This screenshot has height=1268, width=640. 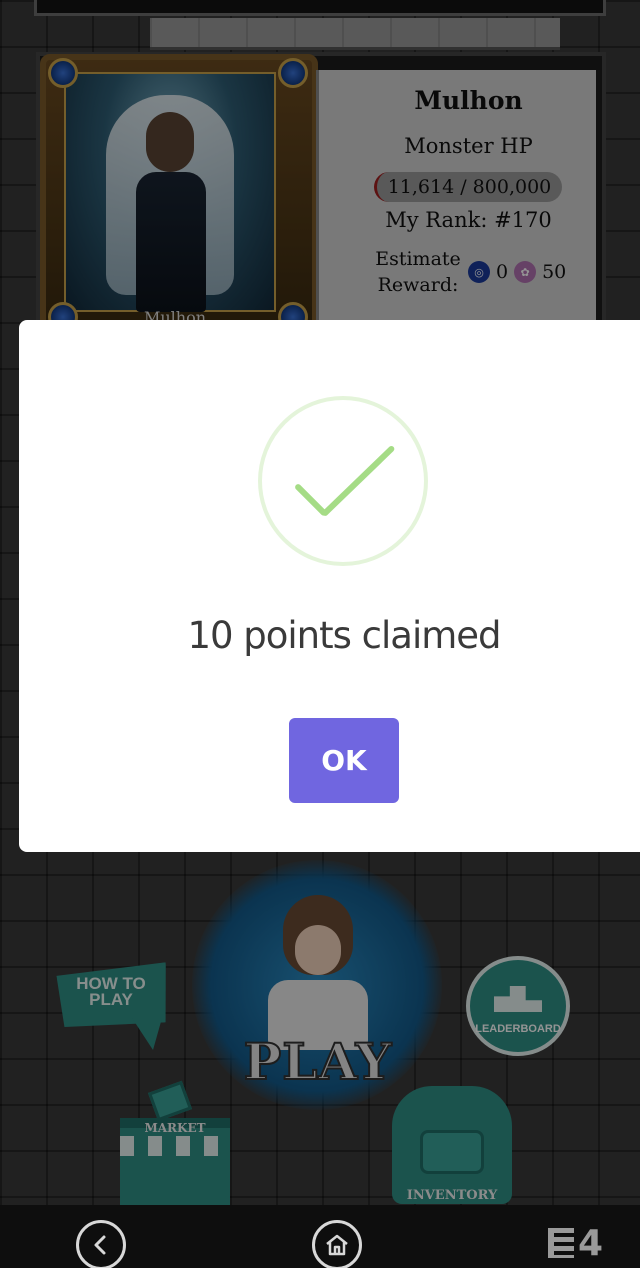 I want to click on dialog-title: 10 points claimed, so click(x=344, y=635).